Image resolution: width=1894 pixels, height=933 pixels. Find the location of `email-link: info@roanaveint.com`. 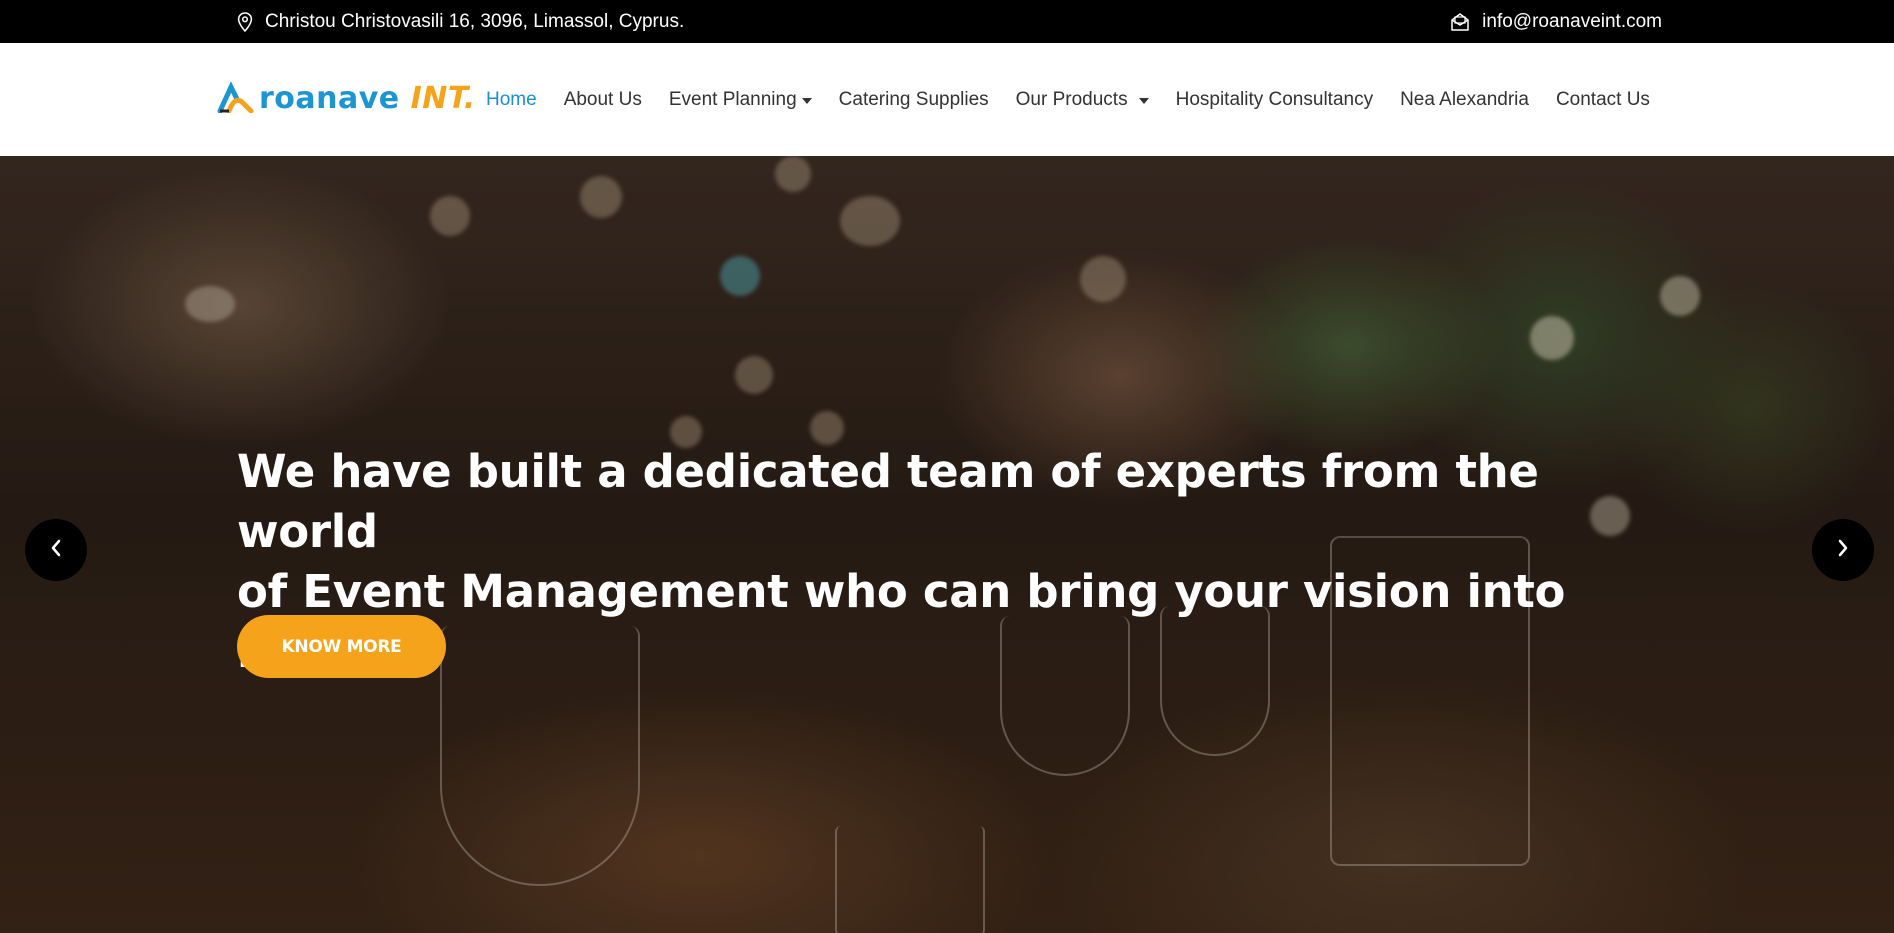

email-link: info@roanaveint.com is located at coordinates (1572, 22).